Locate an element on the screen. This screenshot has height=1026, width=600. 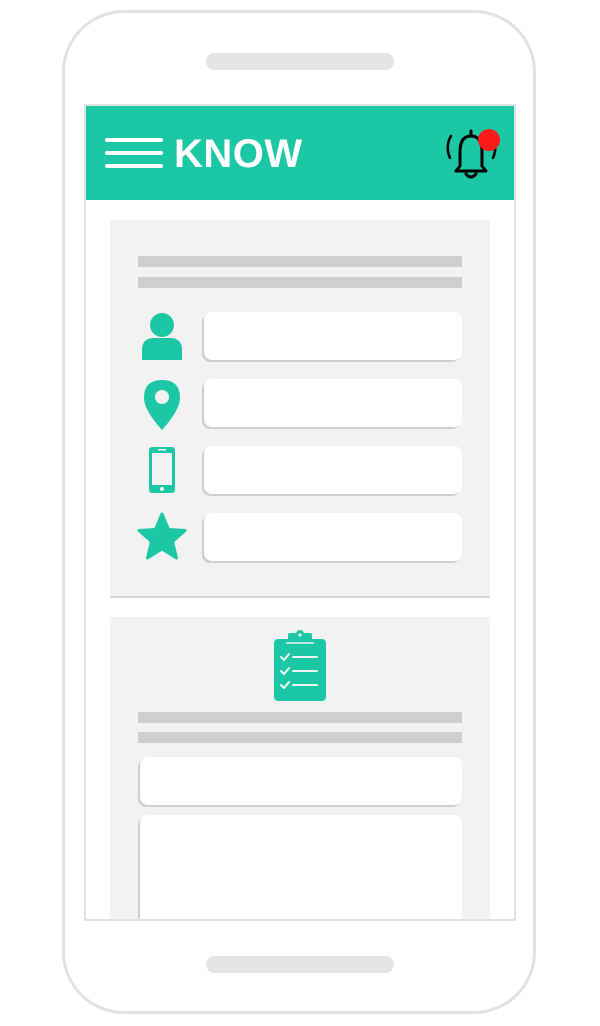
notification-badge is located at coordinates (489, 140).